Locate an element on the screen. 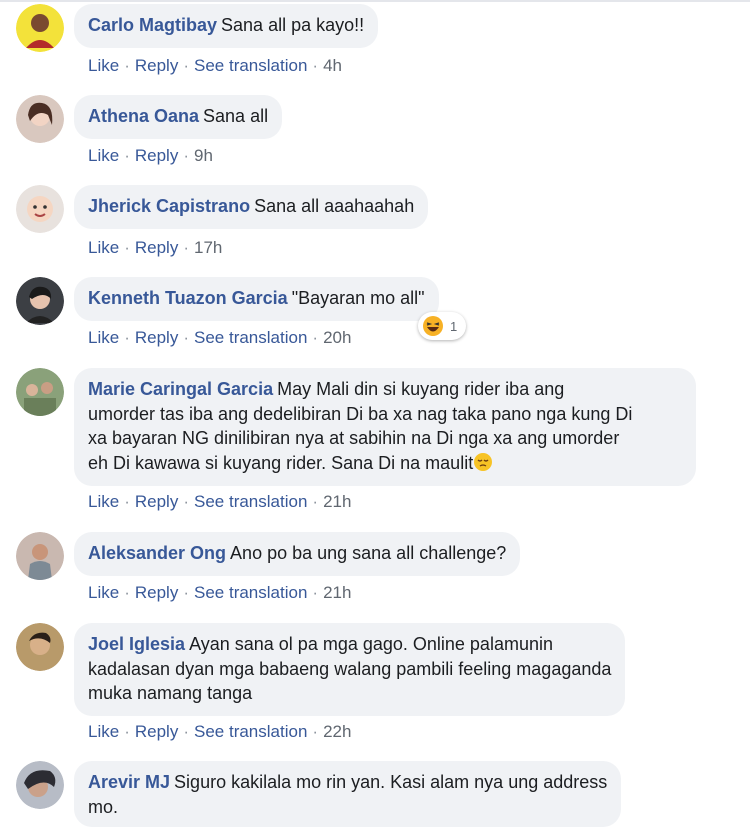  comment-text: Sana all pa kayo!! is located at coordinates (293, 25).